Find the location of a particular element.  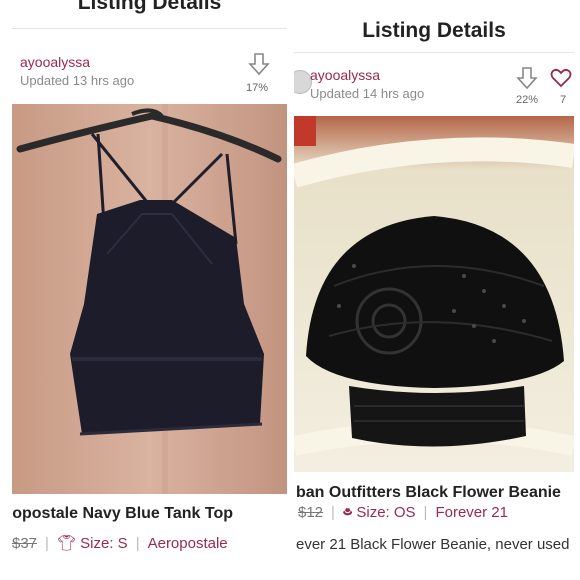

share-percent: 22% is located at coordinates (527, 100).